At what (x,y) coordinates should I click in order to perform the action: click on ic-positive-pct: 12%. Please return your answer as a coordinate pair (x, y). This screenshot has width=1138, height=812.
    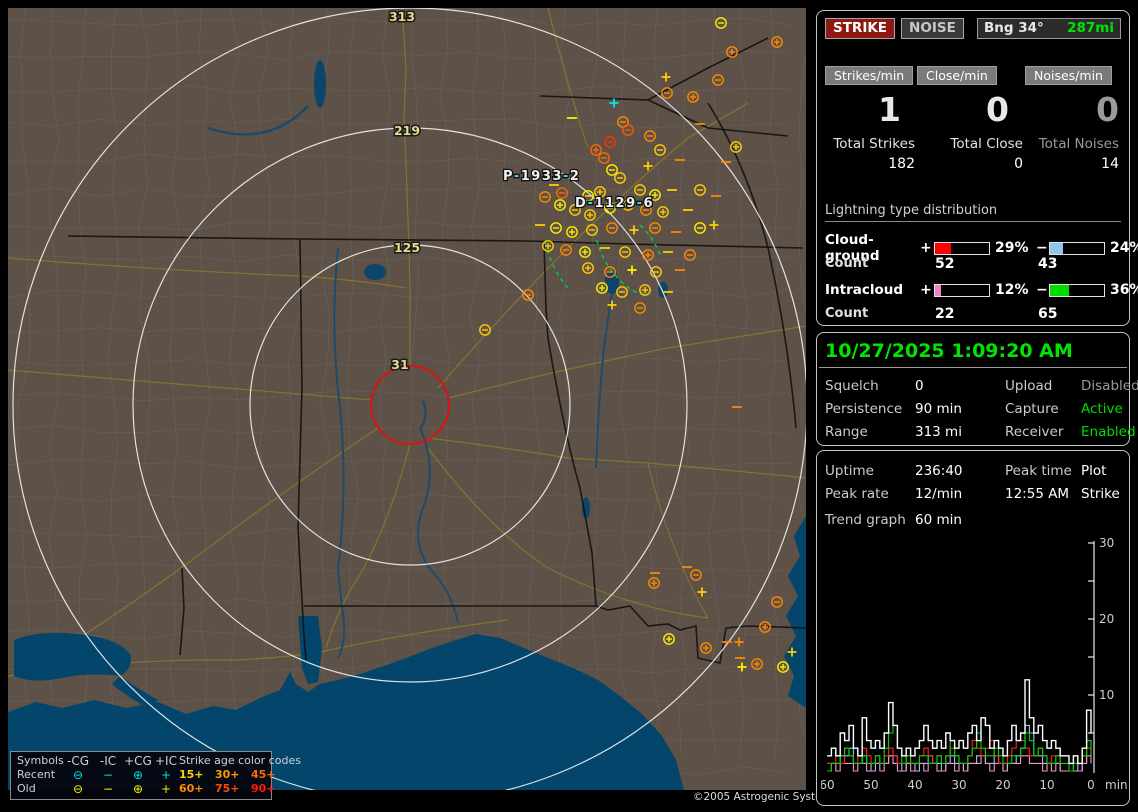
    Looking at the image, I should click on (1012, 290).